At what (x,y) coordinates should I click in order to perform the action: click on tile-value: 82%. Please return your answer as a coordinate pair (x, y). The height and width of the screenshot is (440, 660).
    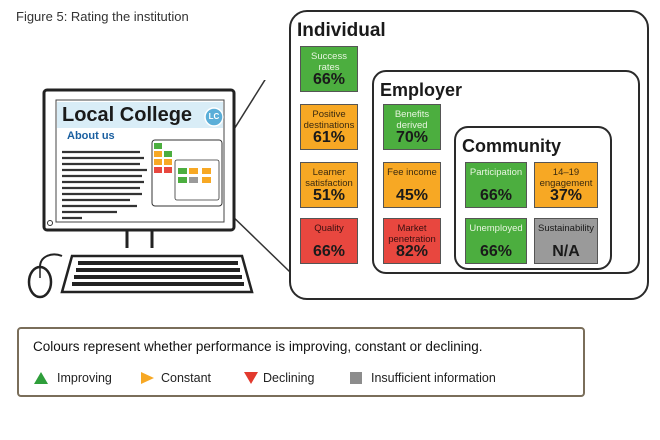
    Looking at the image, I should click on (412, 251).